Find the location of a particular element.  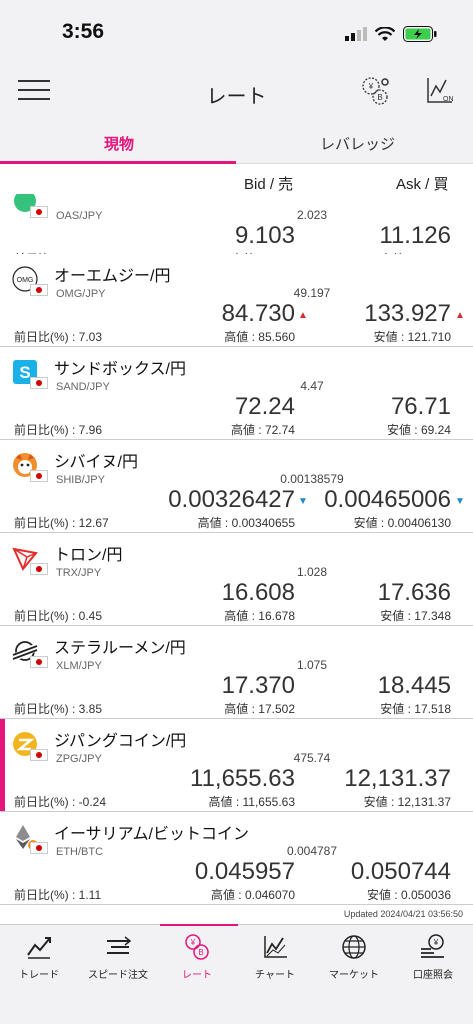

day-change: 前日比(%) : 1.11 is located at coordinates (58, 895).